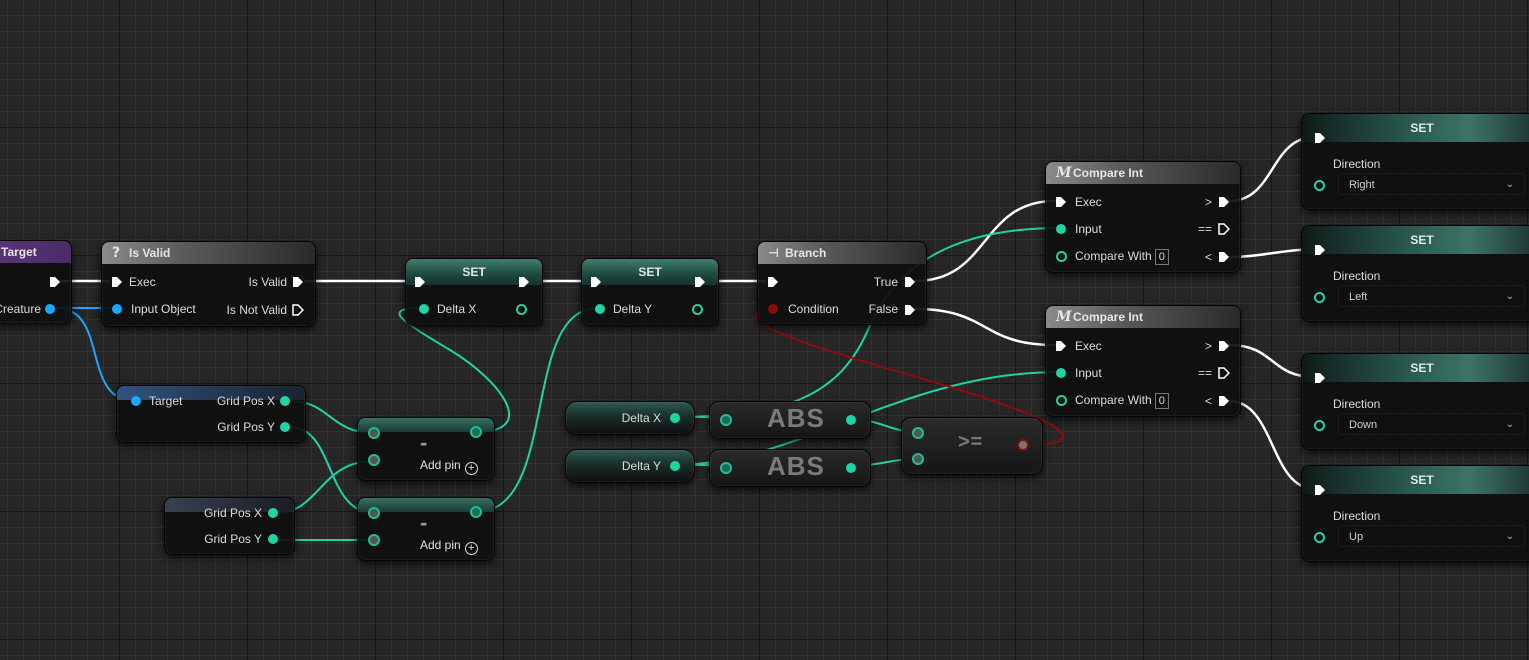 The width and height of the screenshot is (1529, 660). What do you see at coordinates (246, 427) in the screenshot?
I see `grid-y-label: Grid Pos Y` at bounding box center [246, 427].